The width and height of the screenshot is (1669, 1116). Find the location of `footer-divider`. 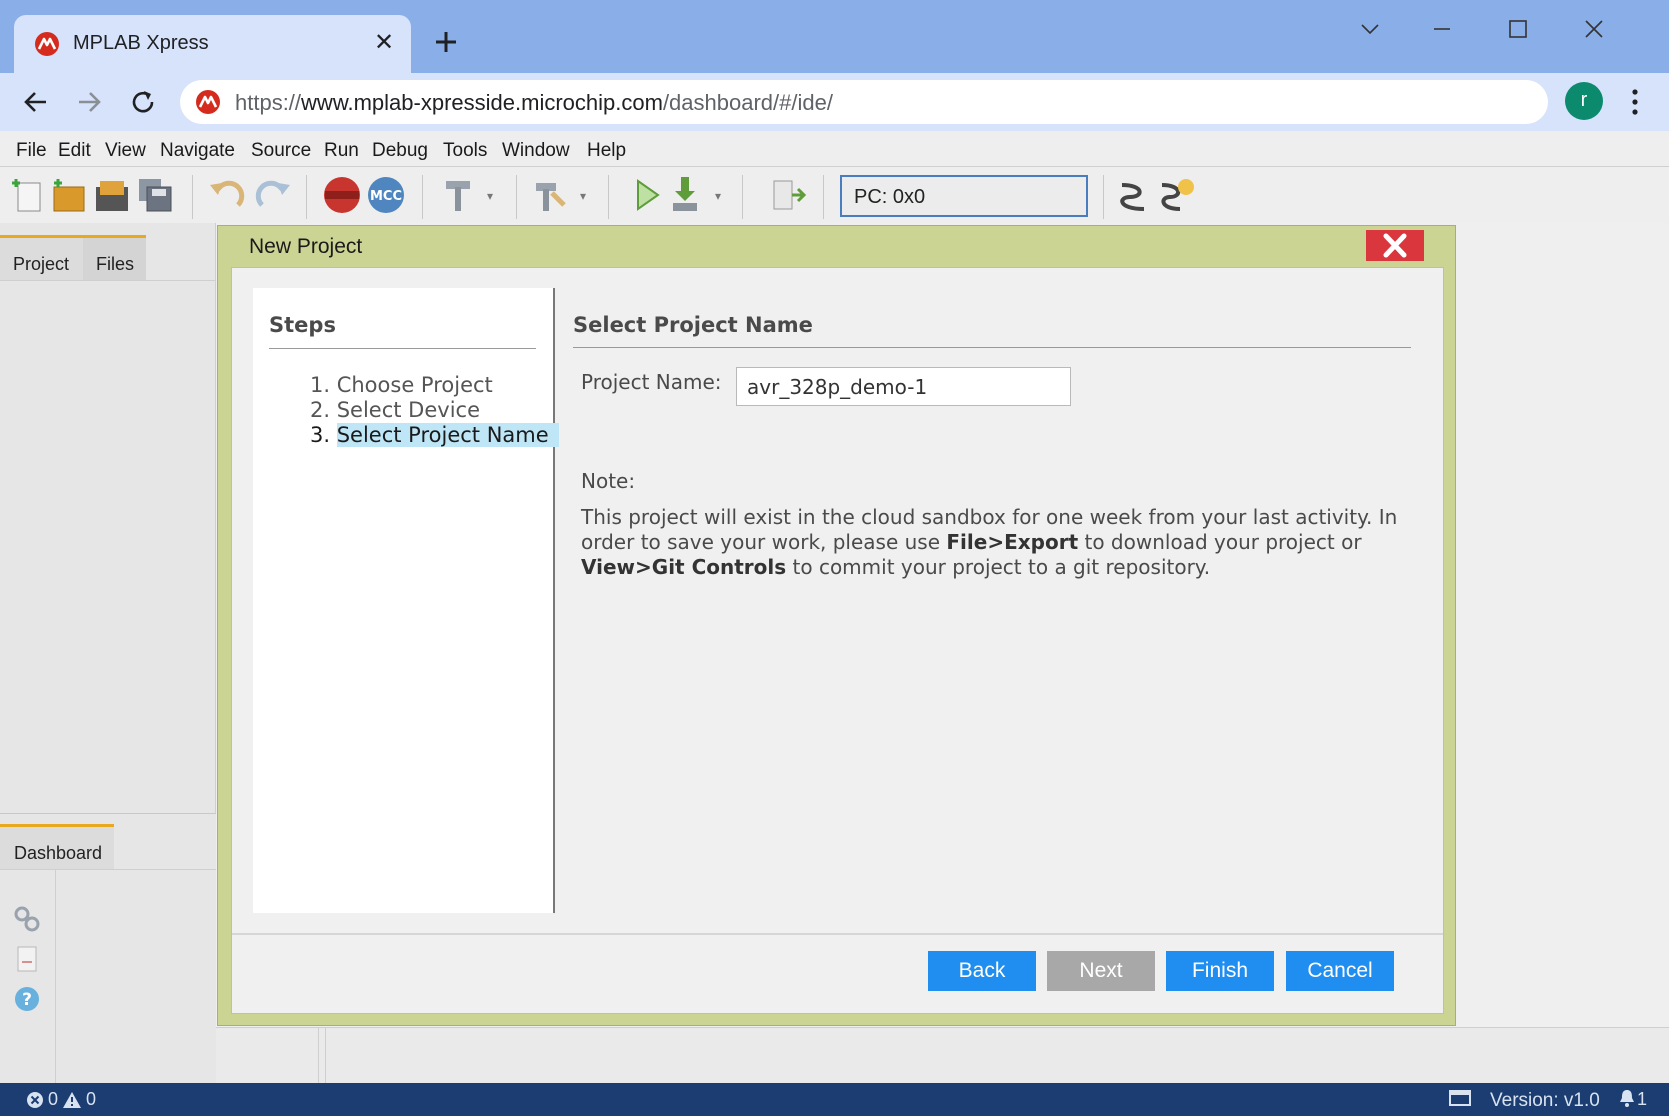

footer-divider is located at coordinates (837, 934).